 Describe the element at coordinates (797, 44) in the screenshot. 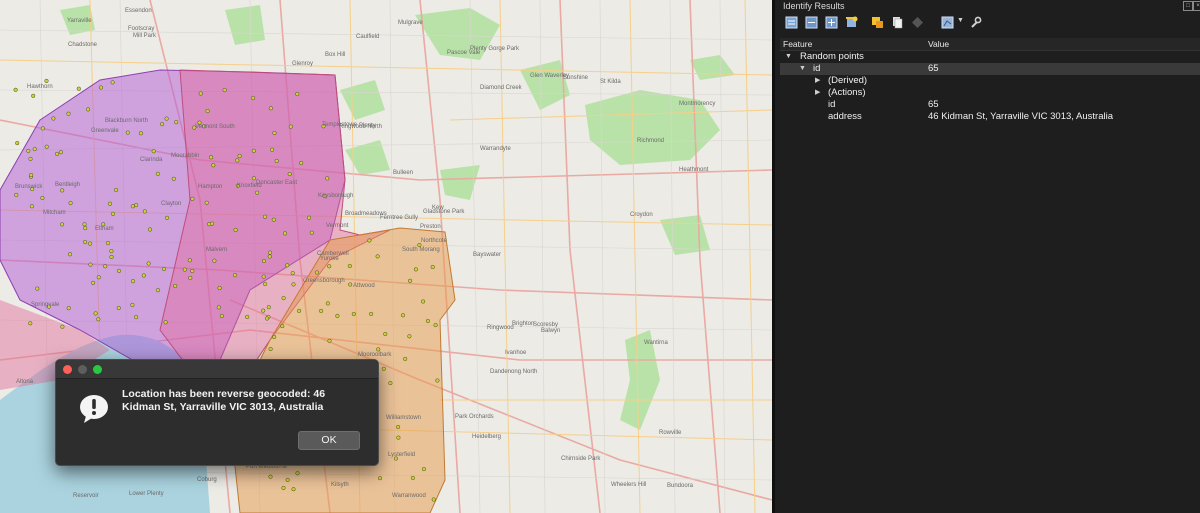

I see `column-feature: Feature` at that location.